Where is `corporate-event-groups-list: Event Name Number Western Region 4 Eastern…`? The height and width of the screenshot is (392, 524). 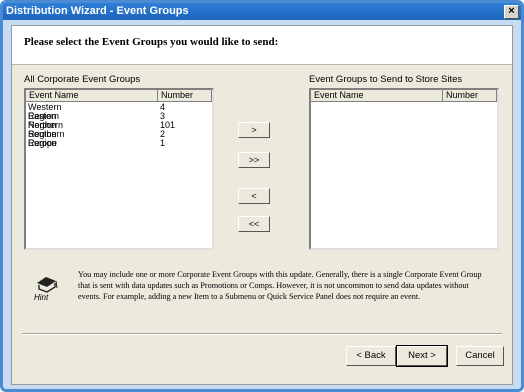
corporate-event-groups-list: Event Name Number Western Region 4 Eastern… is located at coordinates (119, 169).